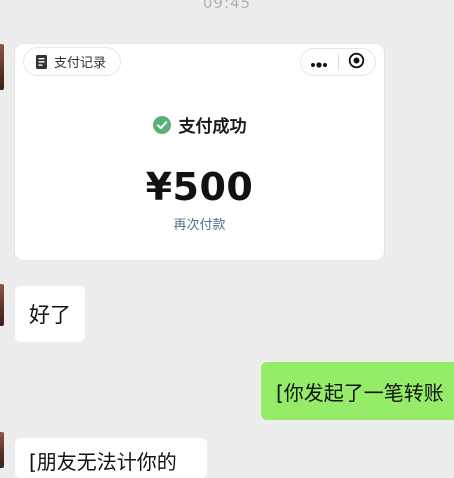 The height and width of the screenshot is (478, 454). Describe the element at coordinates (41, 61) in the screenshot. I see `document-icon` at that location.